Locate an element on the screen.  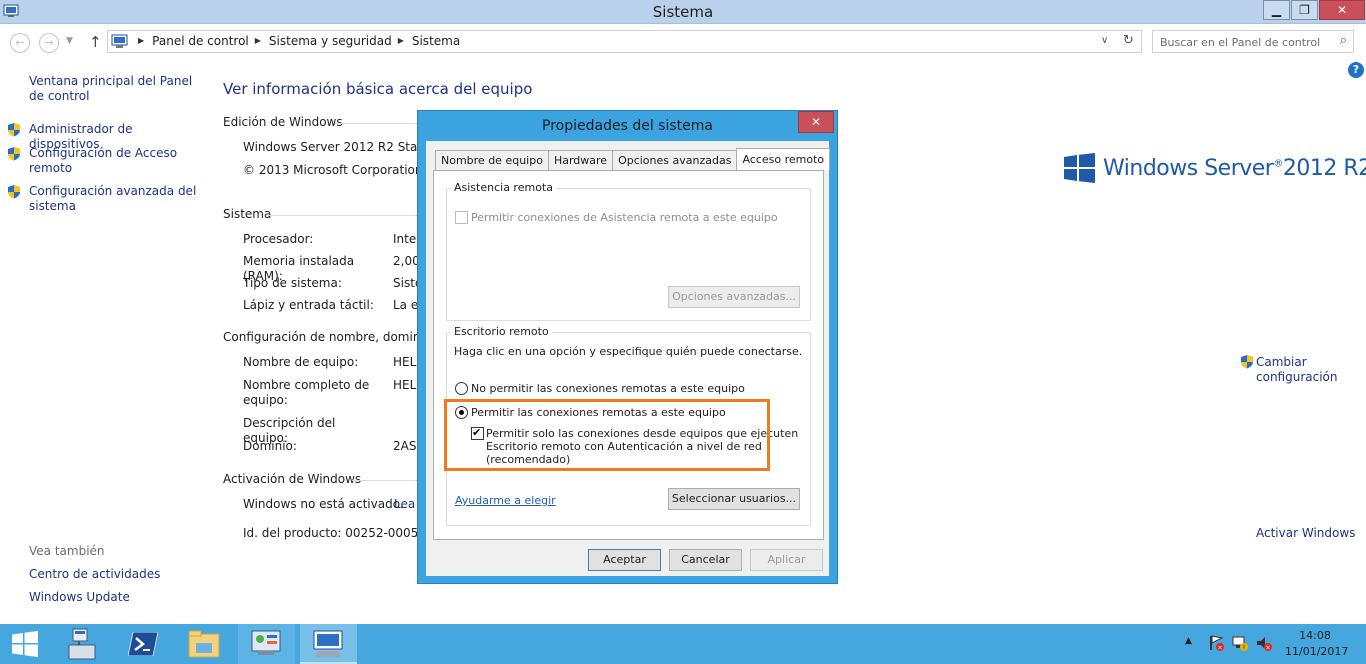
window-titlebar: Sistema ▁ ❐ ✕ is located at coordinates (683, 12).